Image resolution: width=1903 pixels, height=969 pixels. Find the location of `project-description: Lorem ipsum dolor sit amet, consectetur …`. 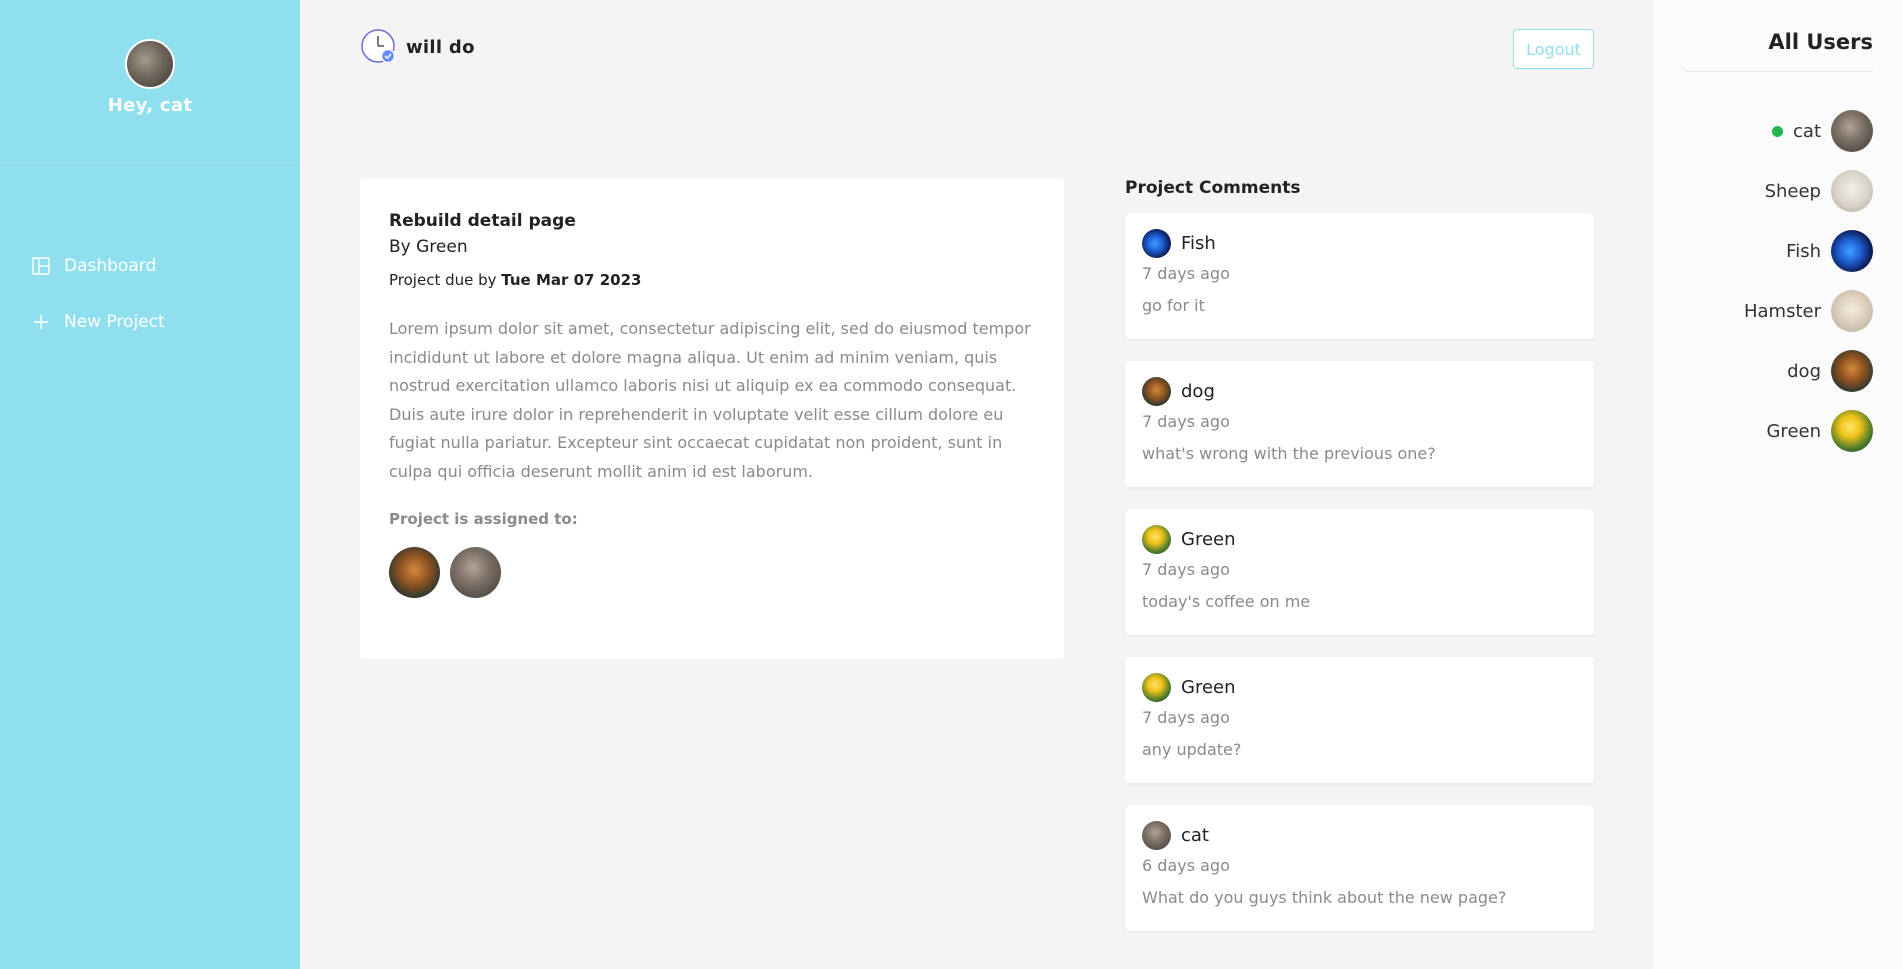

project-description: Lorem ipsum dolor sit amet, consectetur … is located at coordinates (710, 400).